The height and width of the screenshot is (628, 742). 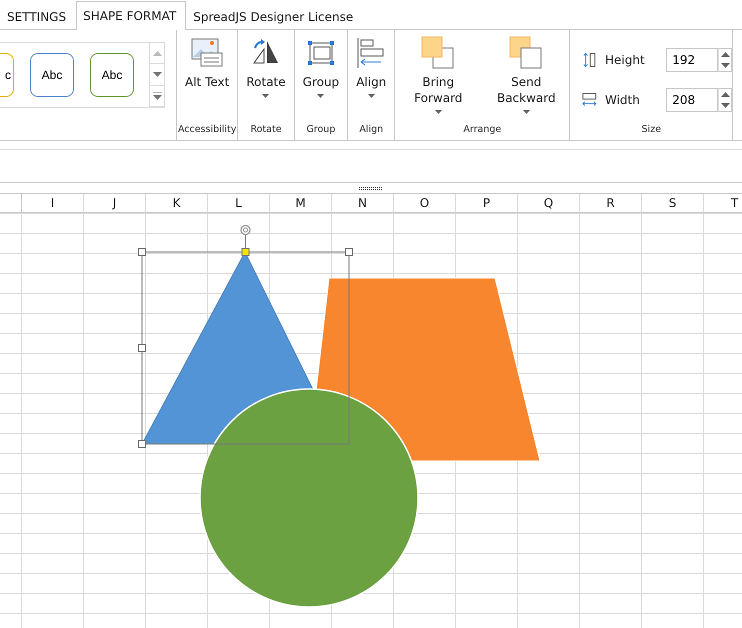 I want to click on group-label: Group, so click(x=320, y=130).